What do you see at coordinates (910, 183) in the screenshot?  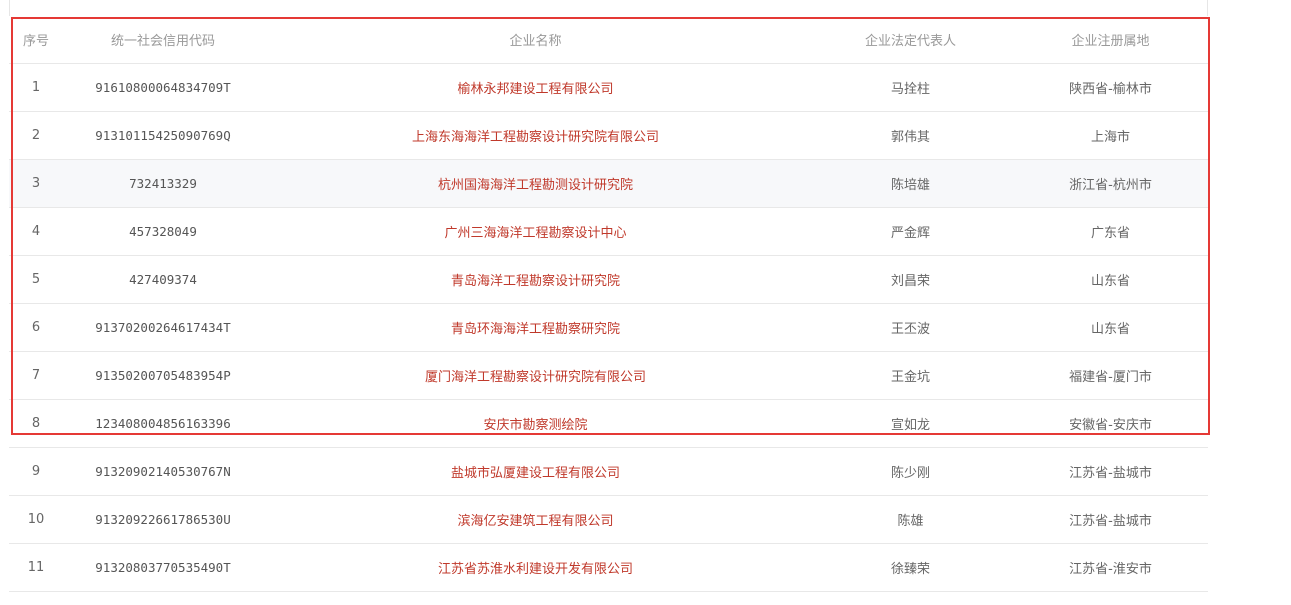 I see `cell-legal-rep: 陈培雄` at bounding box center [910, 183].